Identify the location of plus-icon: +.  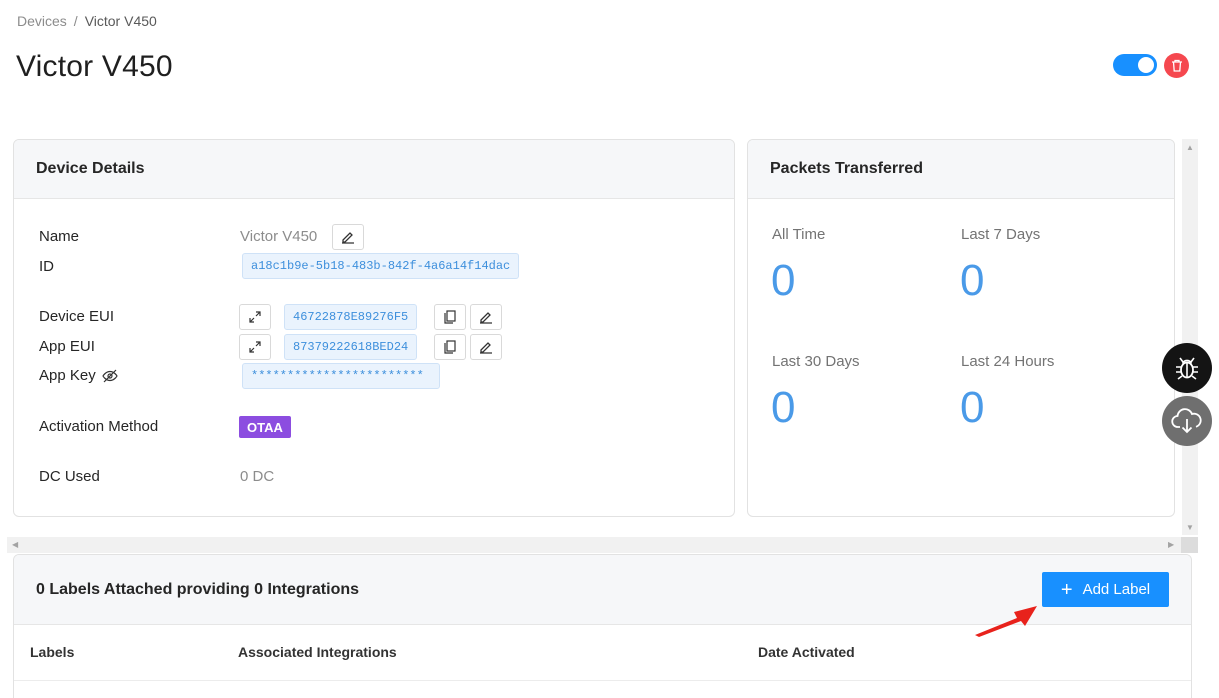
(1066, 589).